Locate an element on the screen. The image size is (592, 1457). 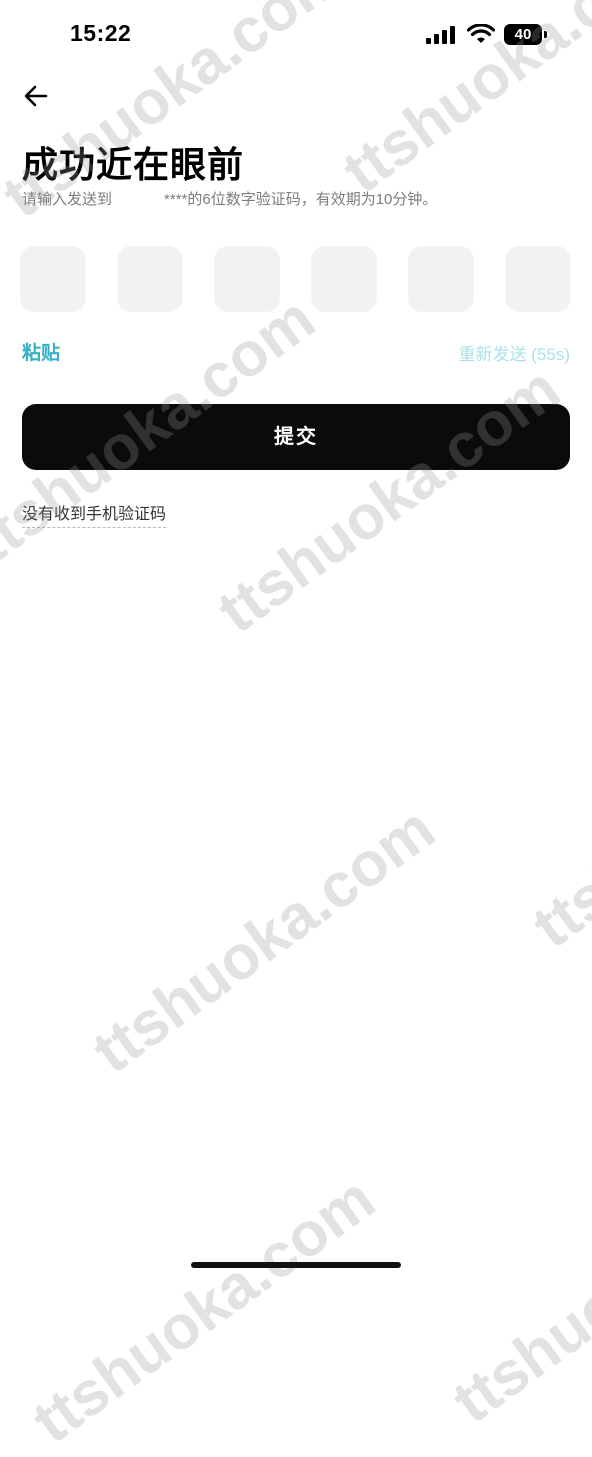
instruction-prefix: 请输入发送到 is located at coordinates (67, 199).